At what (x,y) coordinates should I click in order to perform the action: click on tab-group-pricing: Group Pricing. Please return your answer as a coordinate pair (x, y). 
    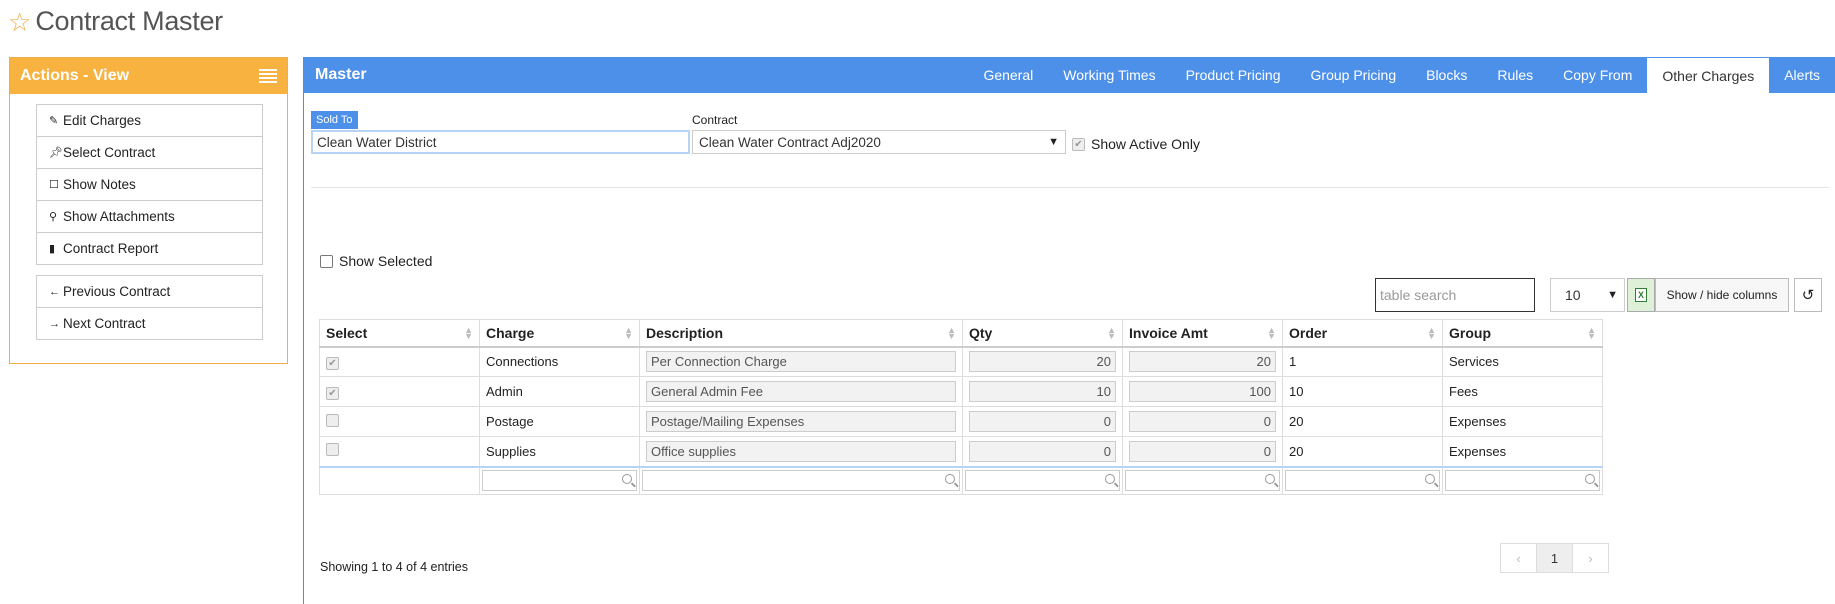
    Looking at the image, I should click on (1354, 75).